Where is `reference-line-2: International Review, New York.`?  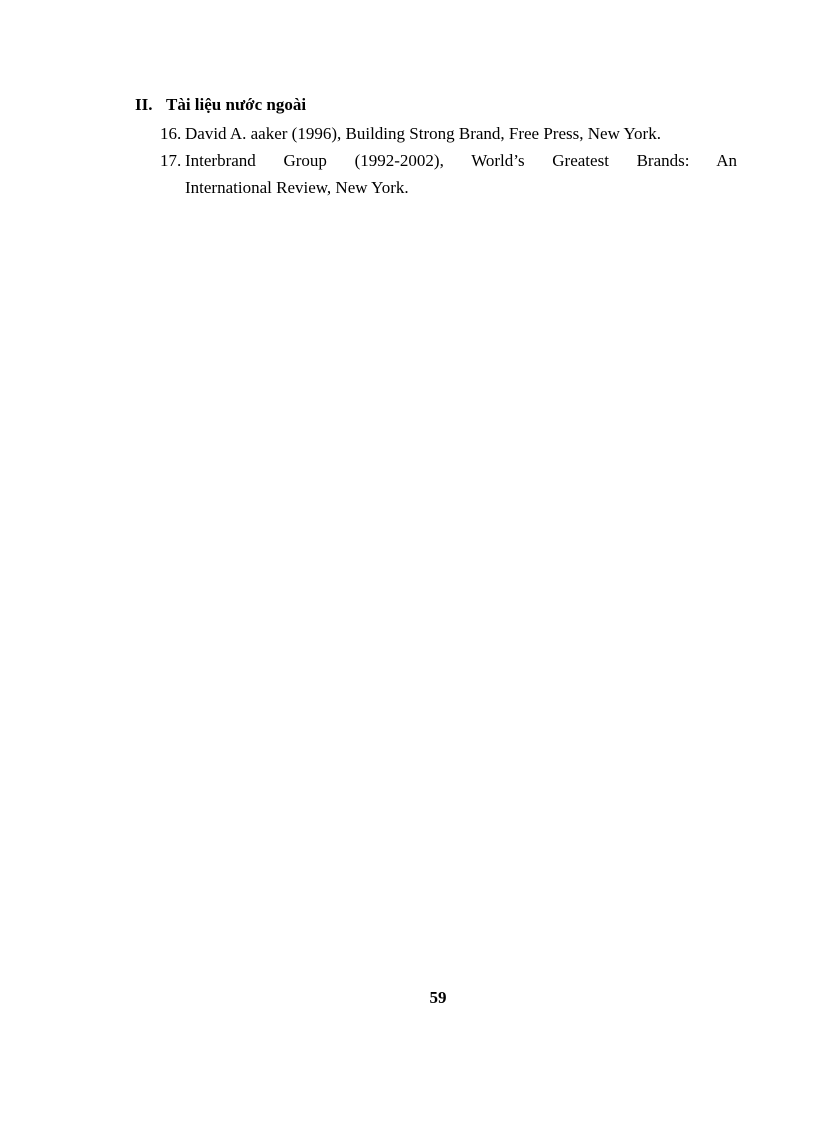
reference-line-2: International Review, New York. is located at coordinates (297, 187).